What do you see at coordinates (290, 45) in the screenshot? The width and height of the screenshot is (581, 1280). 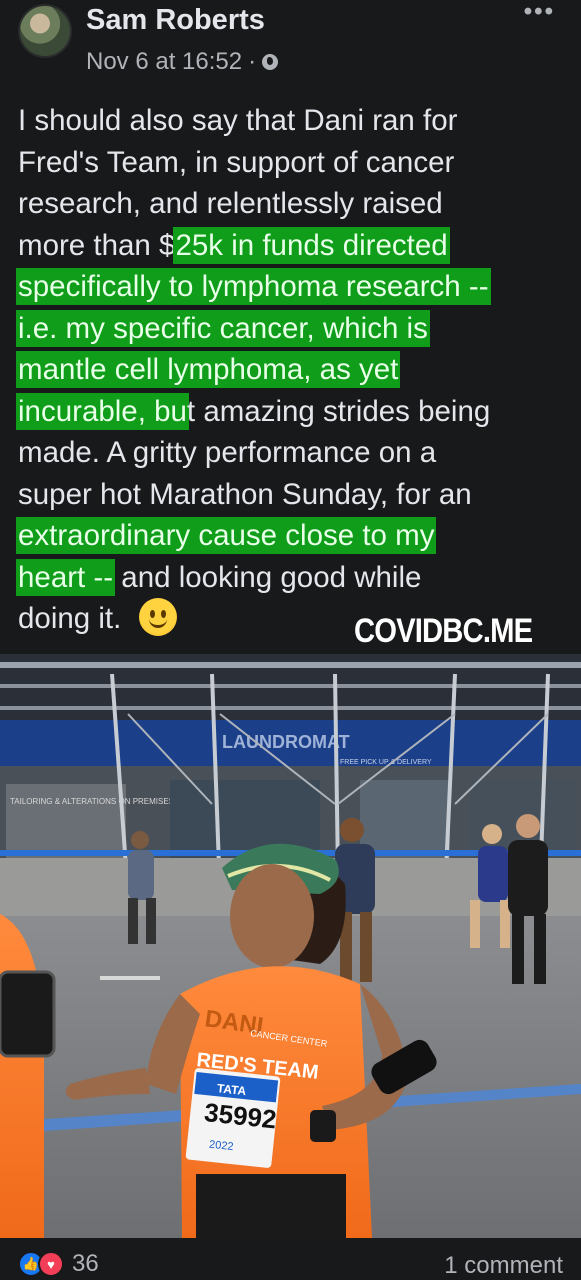 I see `post-header: Sam Roberts Nov 6 at 16:52 · •••` at bounding box center [290, 45].